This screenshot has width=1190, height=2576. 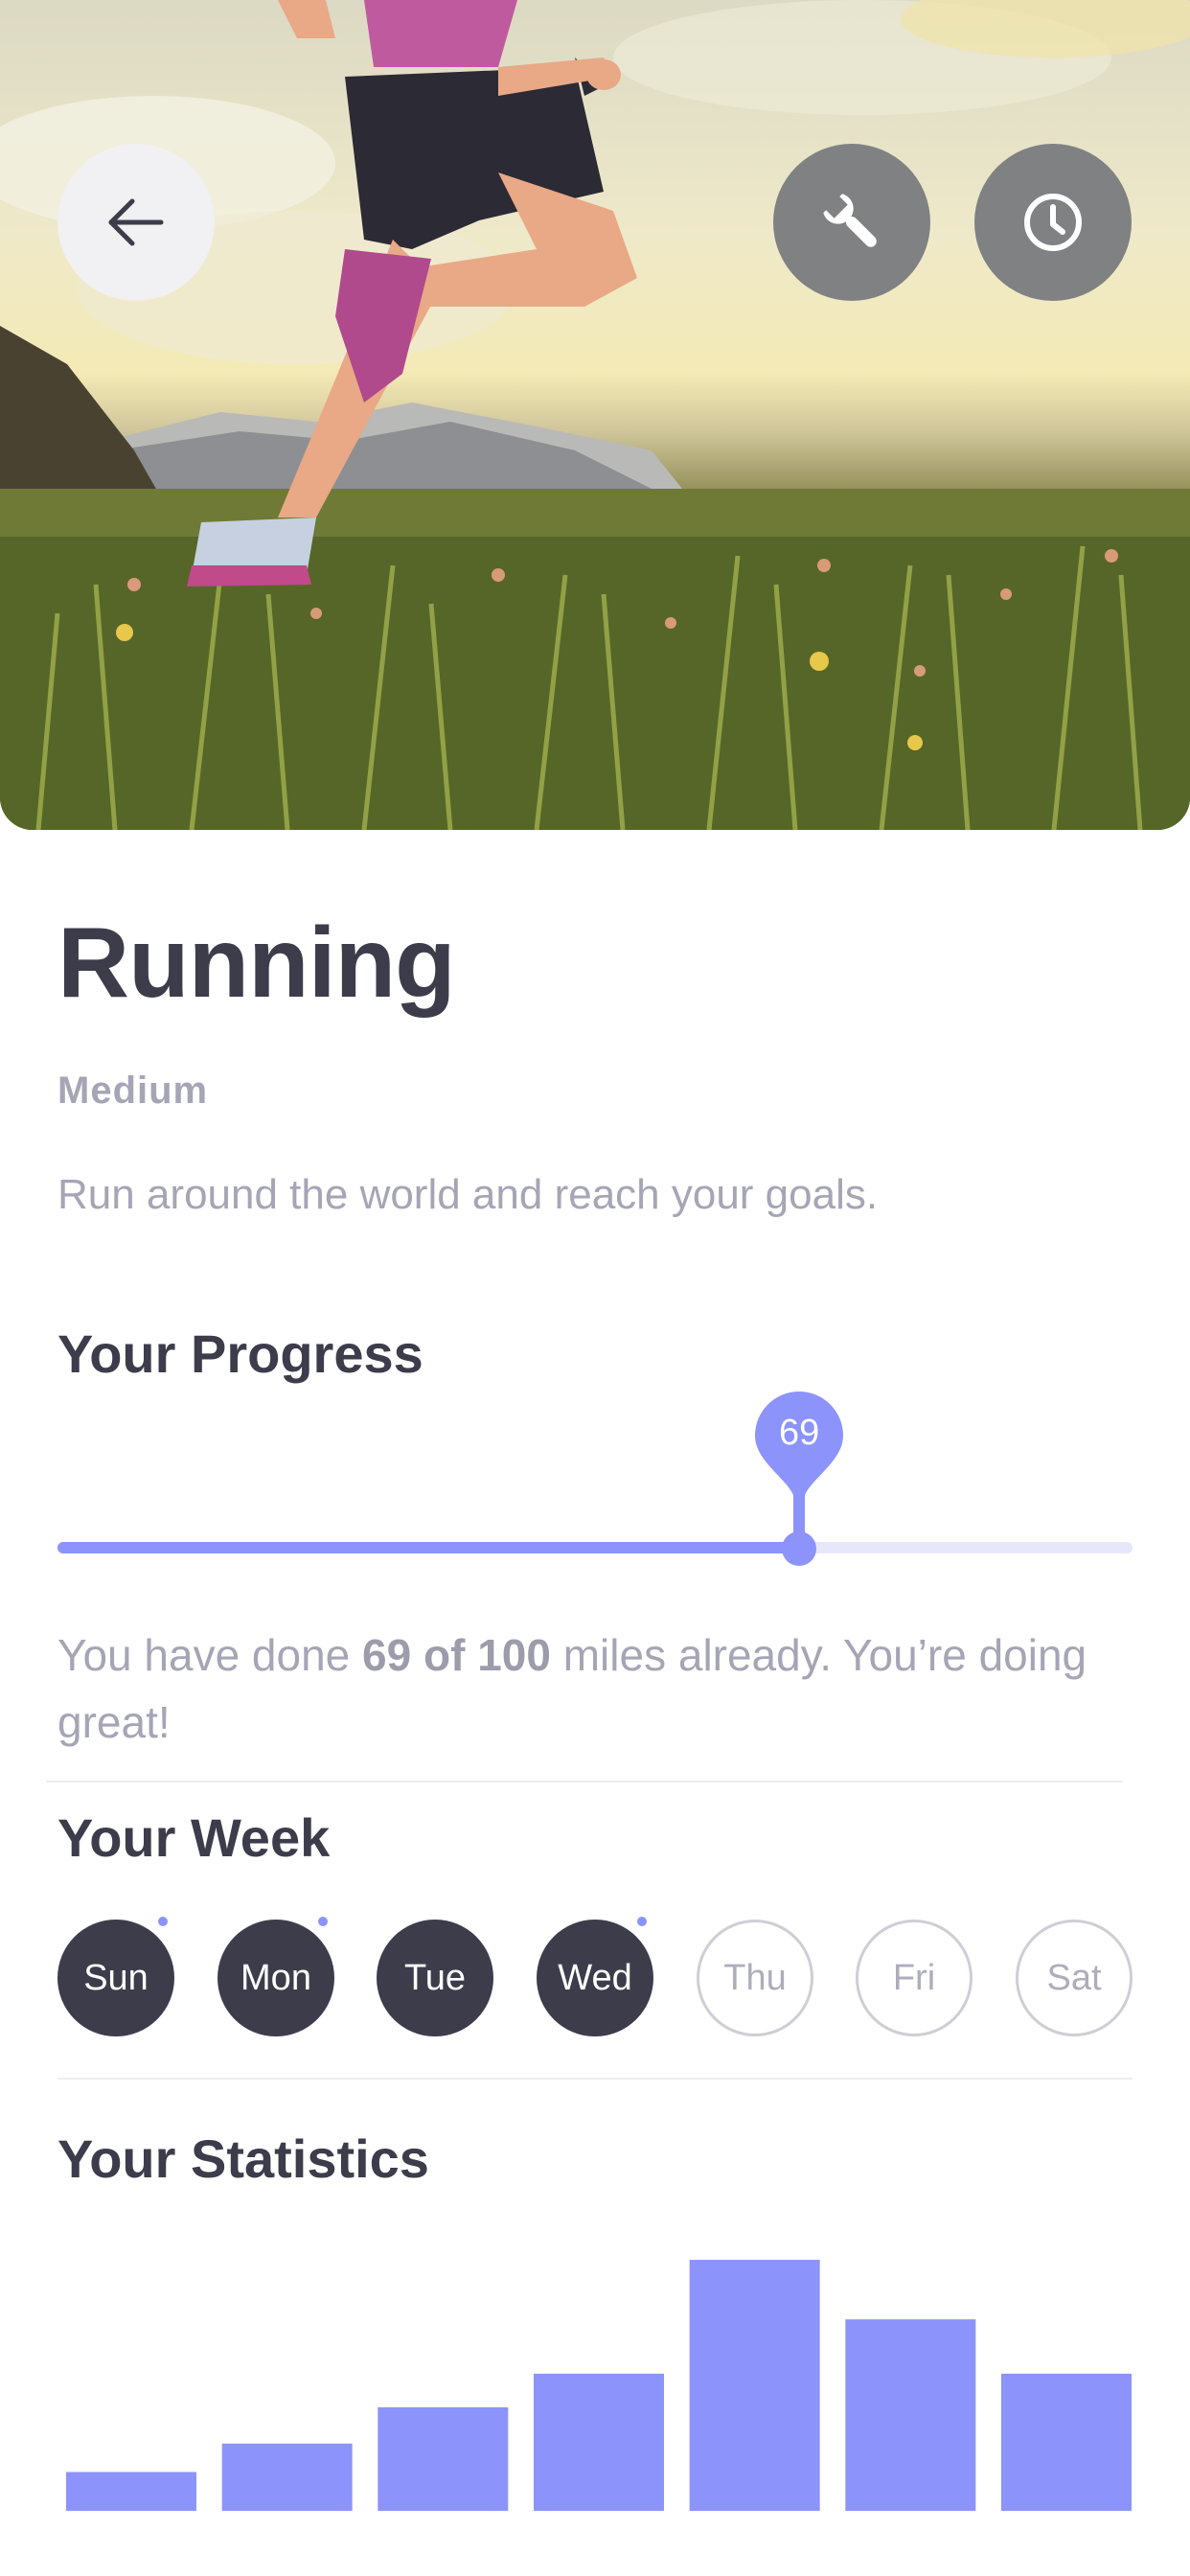 I want to click on week-heading: Your Week, so click(x=194, y=1837).